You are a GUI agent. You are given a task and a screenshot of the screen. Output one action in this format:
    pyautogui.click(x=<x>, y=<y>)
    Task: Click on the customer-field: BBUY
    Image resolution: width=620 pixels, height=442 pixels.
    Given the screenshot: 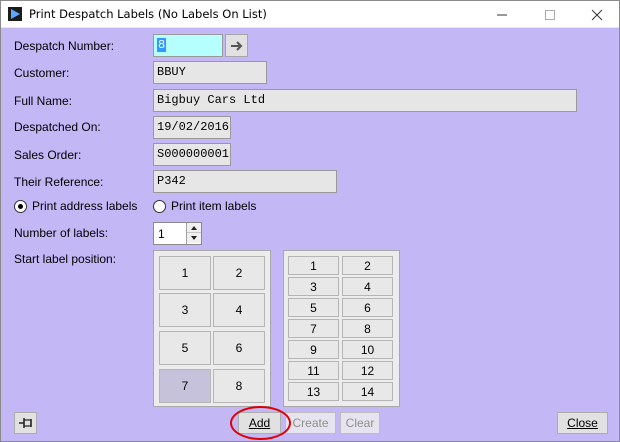 What is the action you would take?
    pyautogui.click(x=210, y=72)
    